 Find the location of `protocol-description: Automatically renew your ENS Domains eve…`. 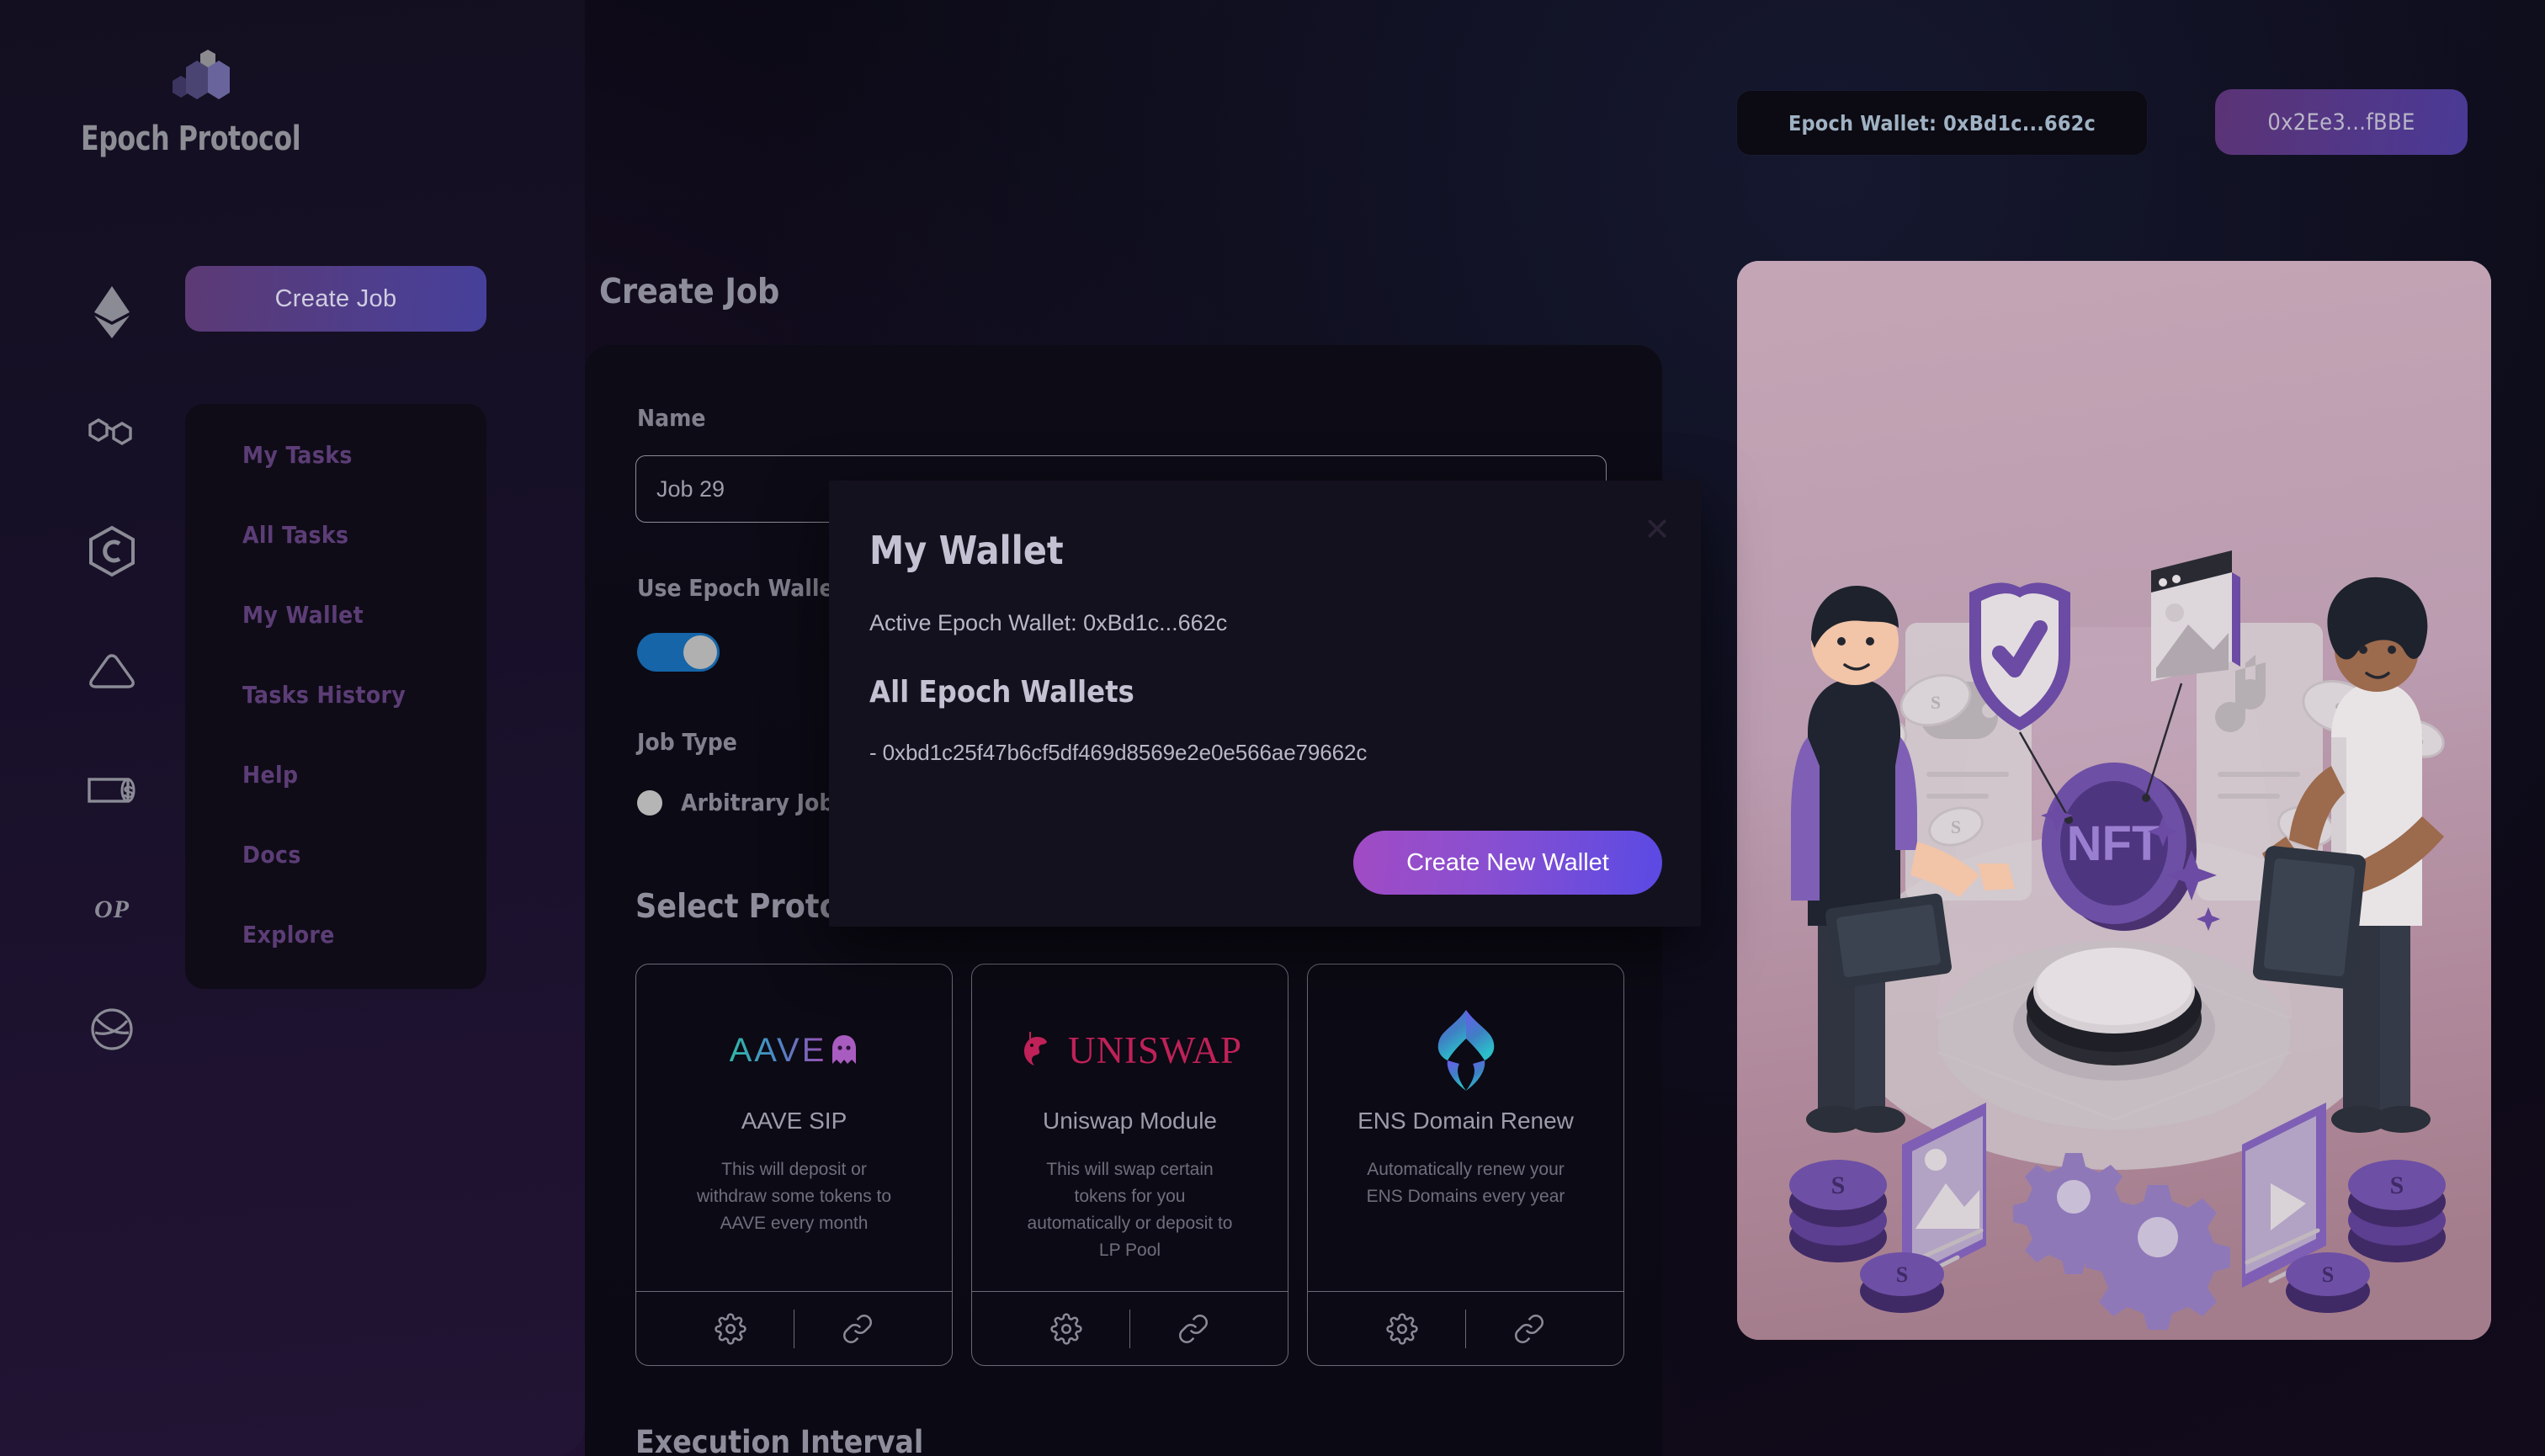

protocol-description: Automatically renew your ENS Domains eve… is located at coordinates (1465, 1183).